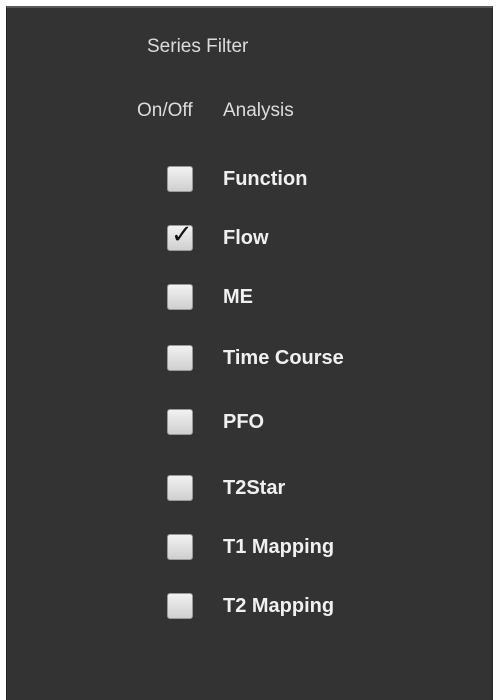 Image resolution: width=497 pixels, height=700 pixels. I want to click on me-checkbox: ✓, so click(180, 297).